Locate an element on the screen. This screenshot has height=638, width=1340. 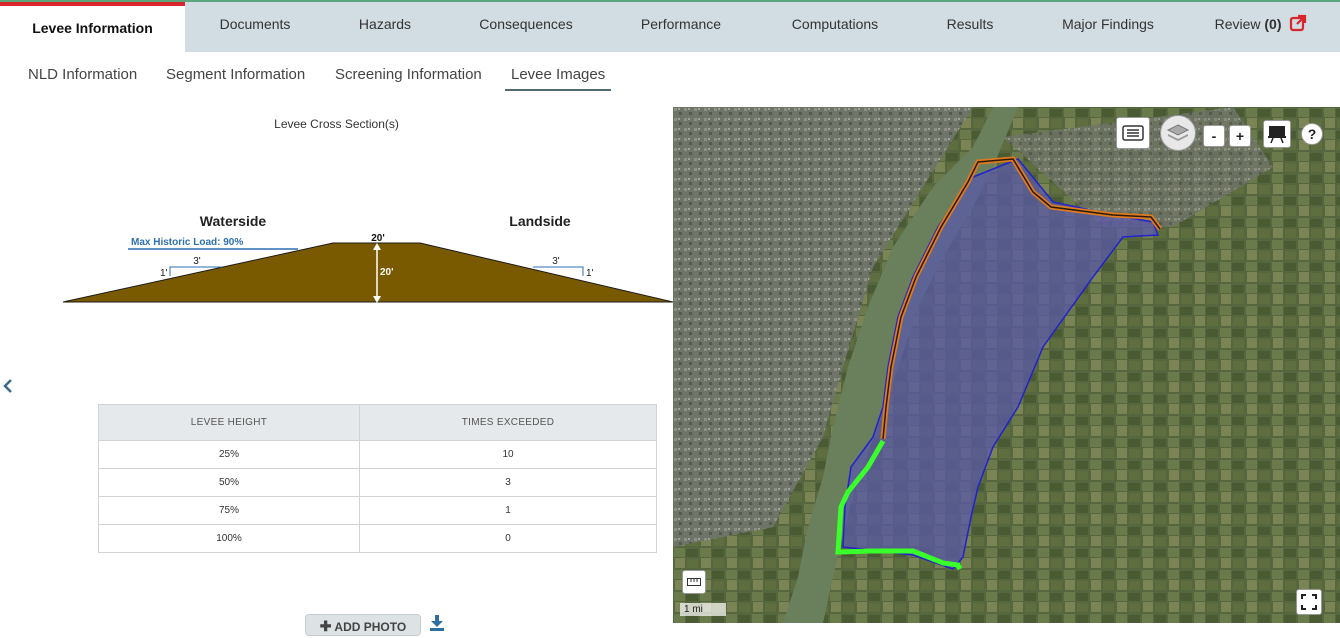
table-row: 50% 3 is located at coordinates (377, 482).